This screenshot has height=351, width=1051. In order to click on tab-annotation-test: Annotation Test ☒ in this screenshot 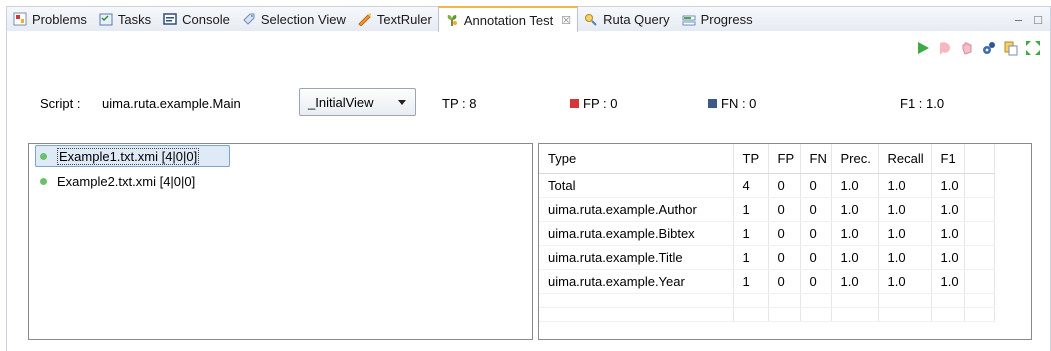, I will do `click(508, 19)`.